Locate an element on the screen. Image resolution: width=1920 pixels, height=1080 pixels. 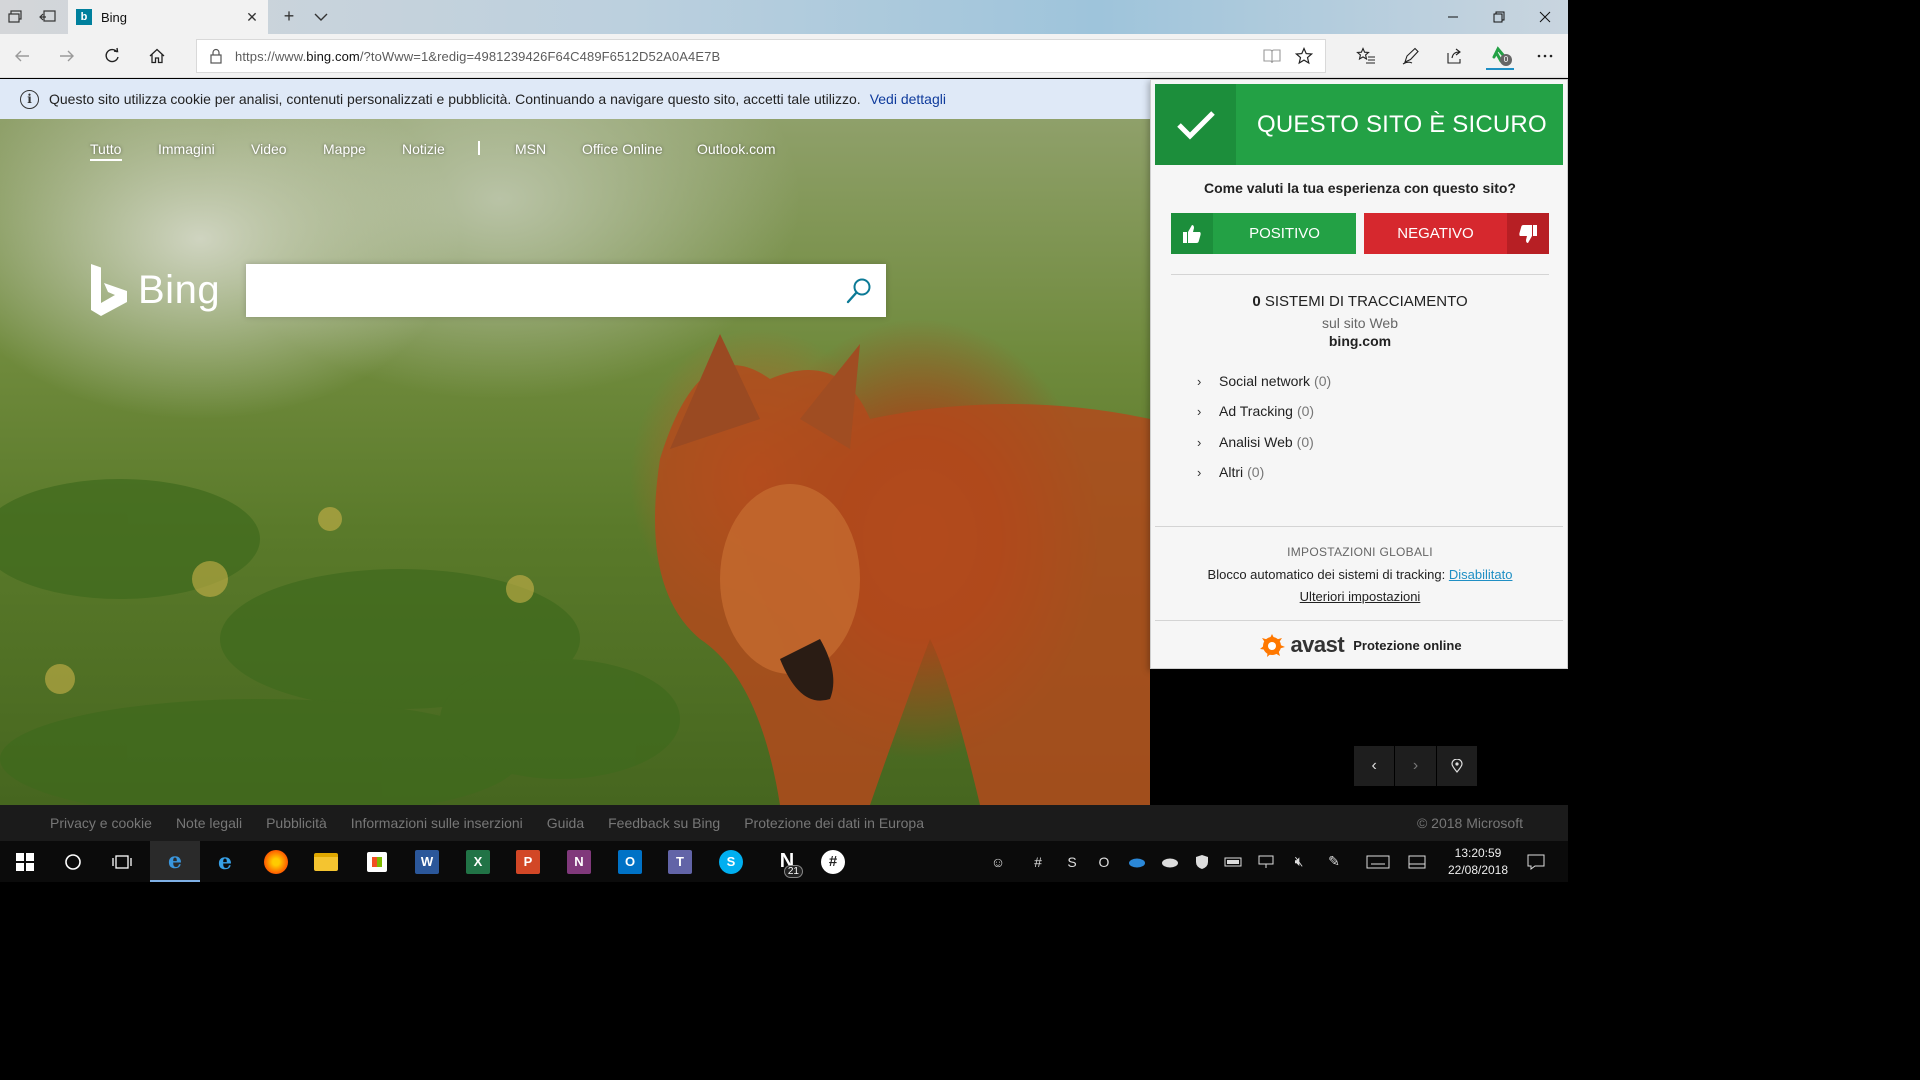
defender-shield-icon is located at coordinates (1202, 861).